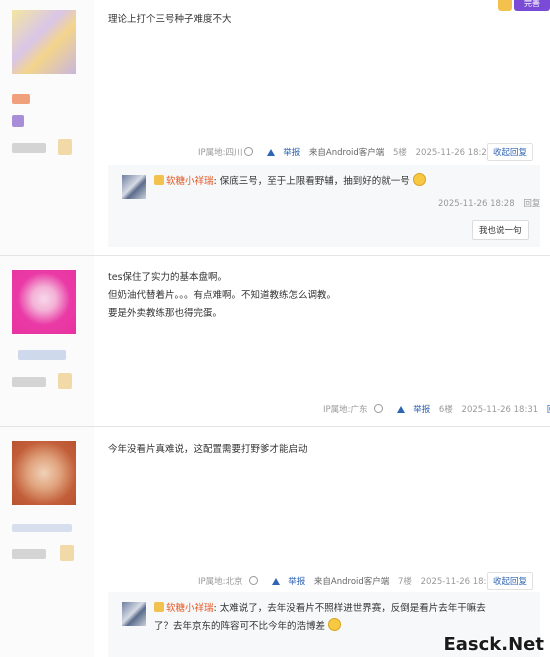  I want to click on post-text-line: tes保住了实力的基本盘啊。, so click(168, 277).